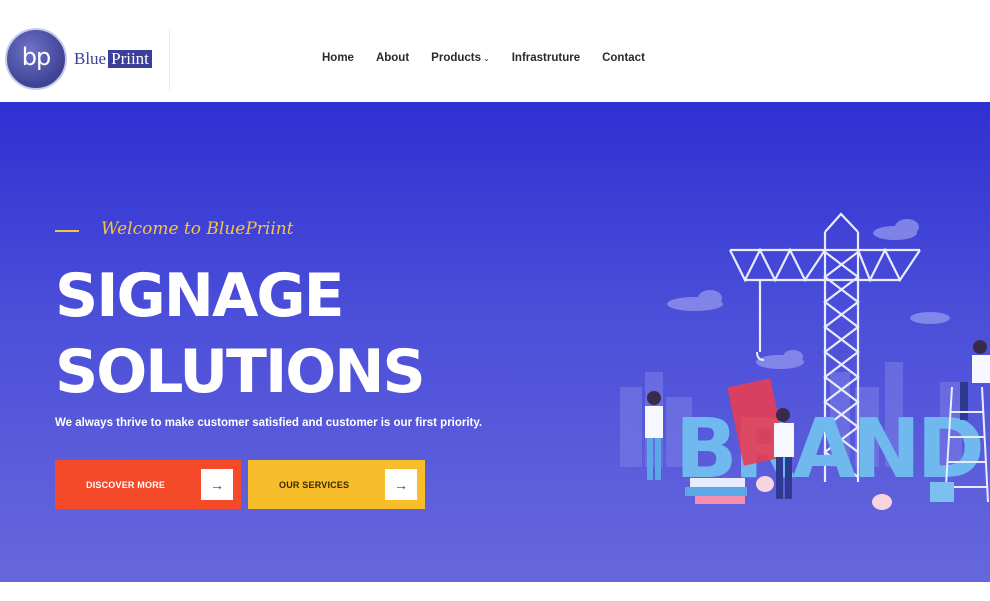 The height and width of the screenshot is (601, 990). I want to click on nav-home: Home, so click(338, 58).